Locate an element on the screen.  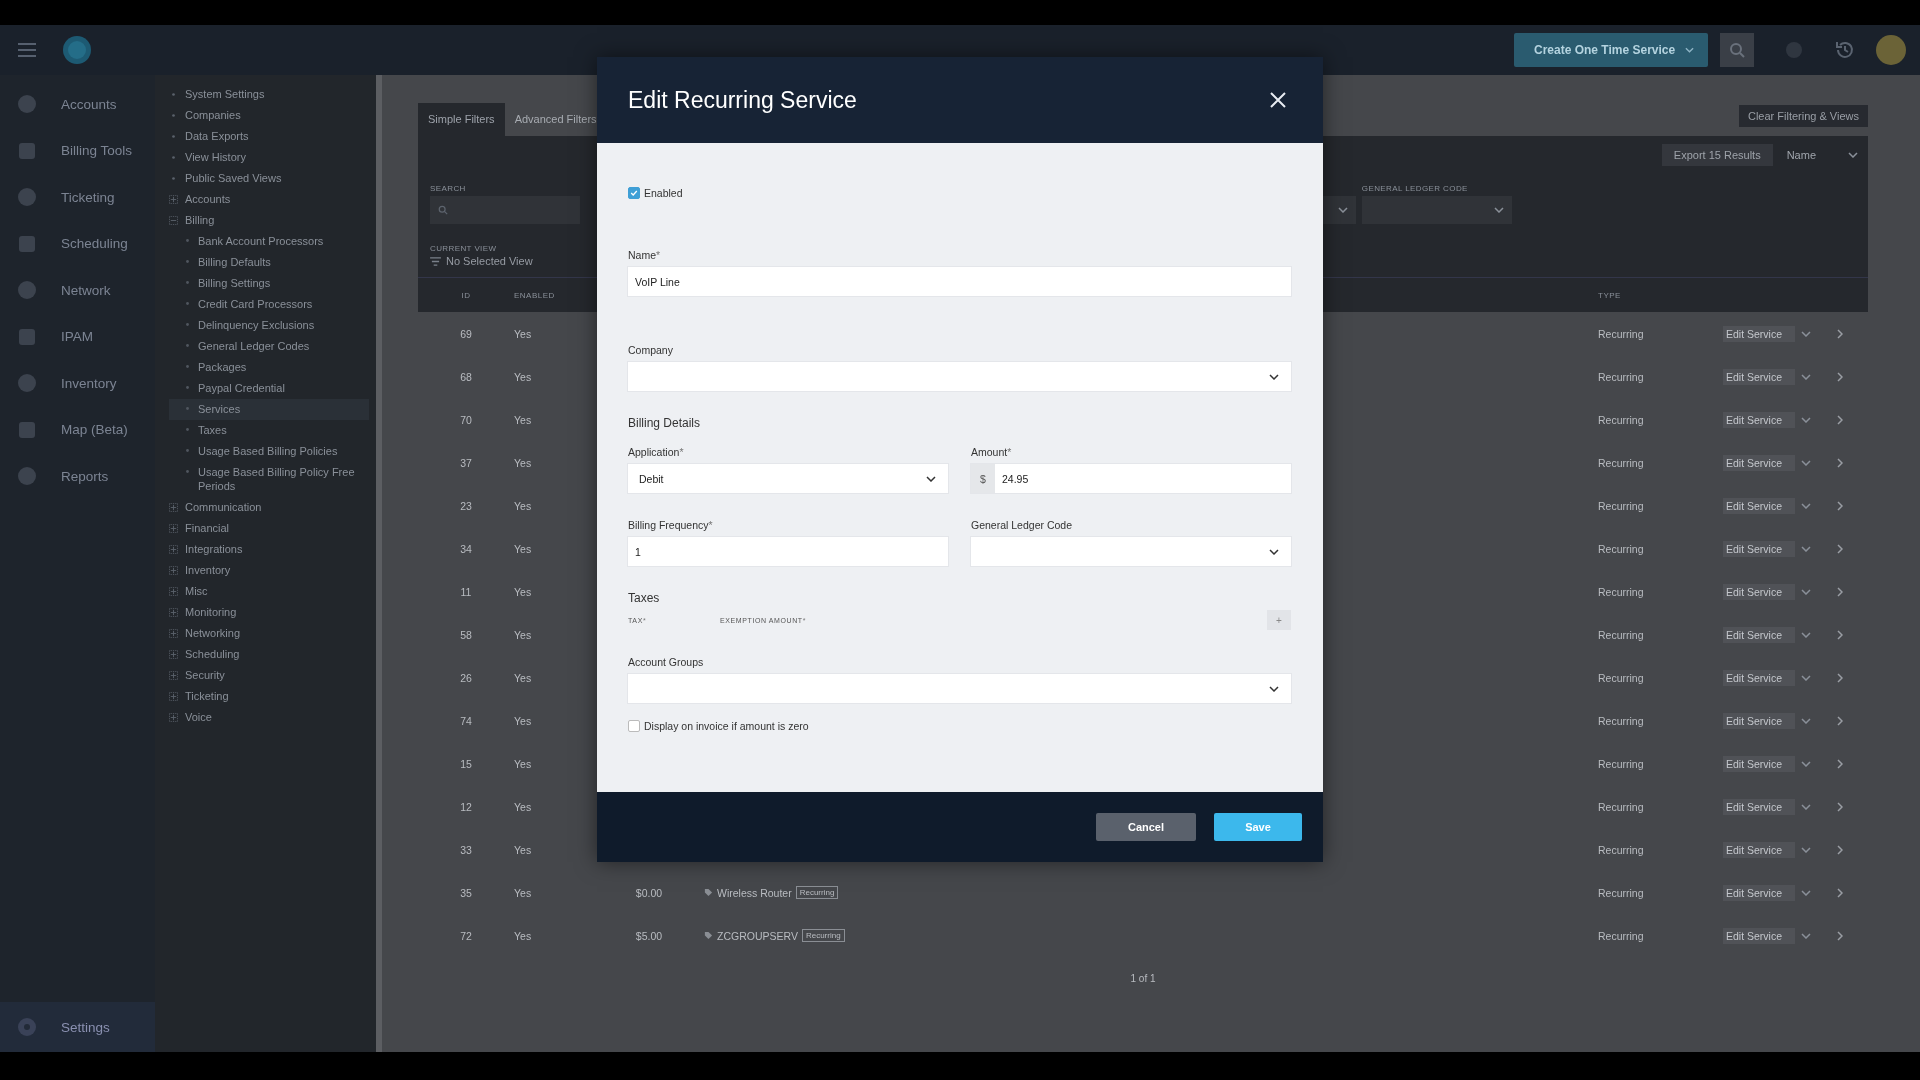
table-cell-text: 11 is located at coordinates (466, 591).